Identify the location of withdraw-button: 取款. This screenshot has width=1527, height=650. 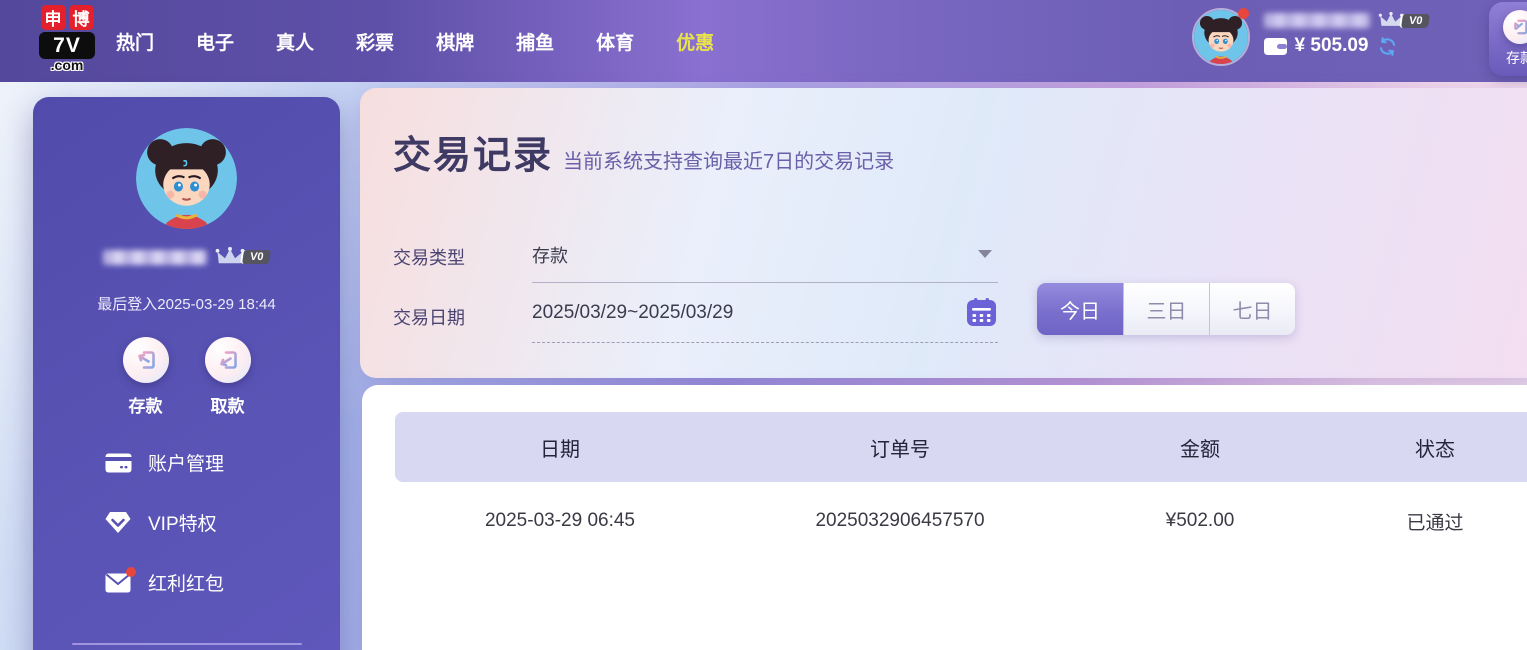
(227, 377).